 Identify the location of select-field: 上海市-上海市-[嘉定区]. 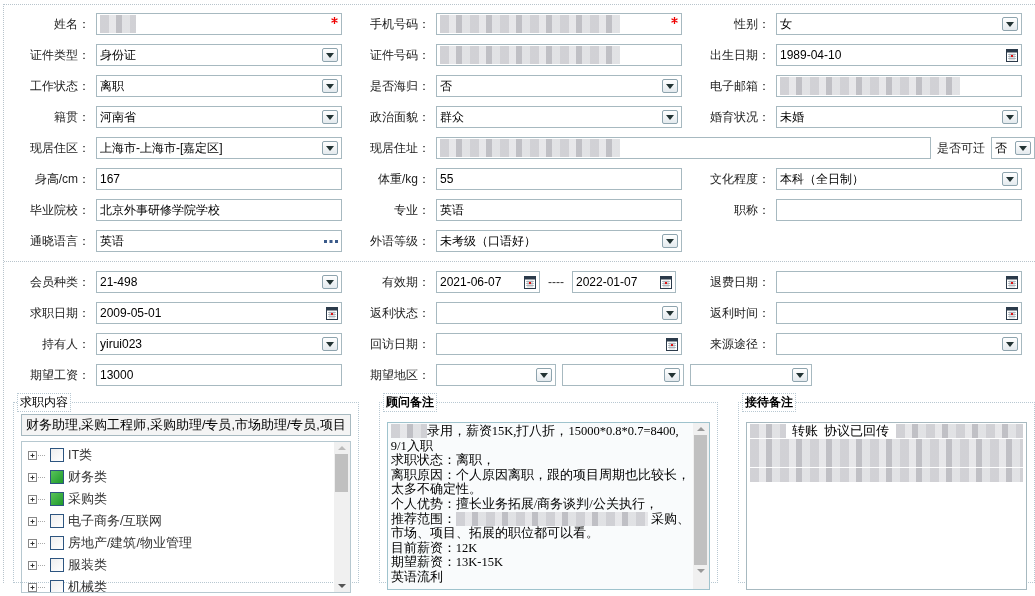
(219, 148).